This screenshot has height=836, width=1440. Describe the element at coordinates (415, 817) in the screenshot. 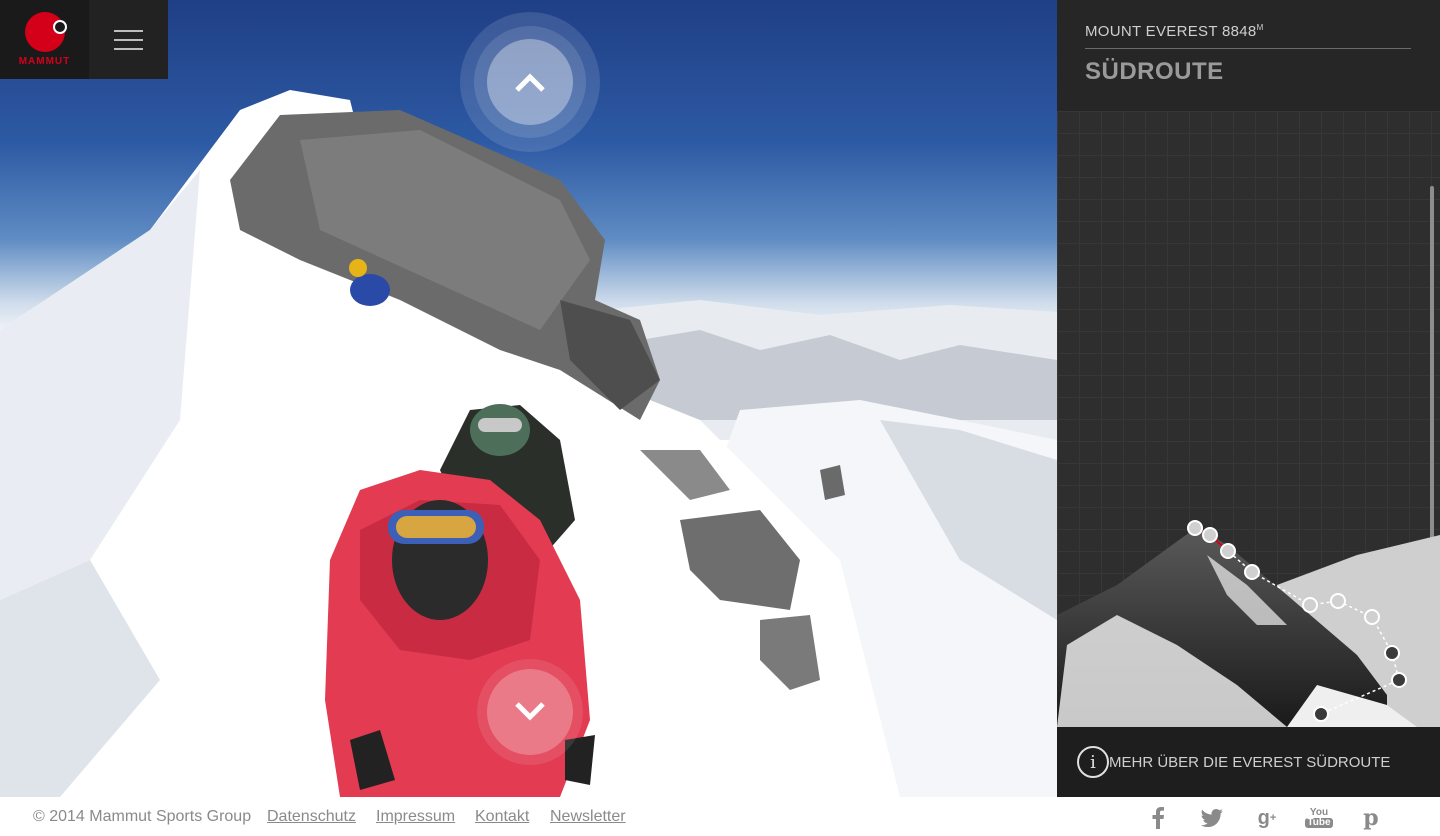

I see `footer-link-impressum: Impressum` at that location.